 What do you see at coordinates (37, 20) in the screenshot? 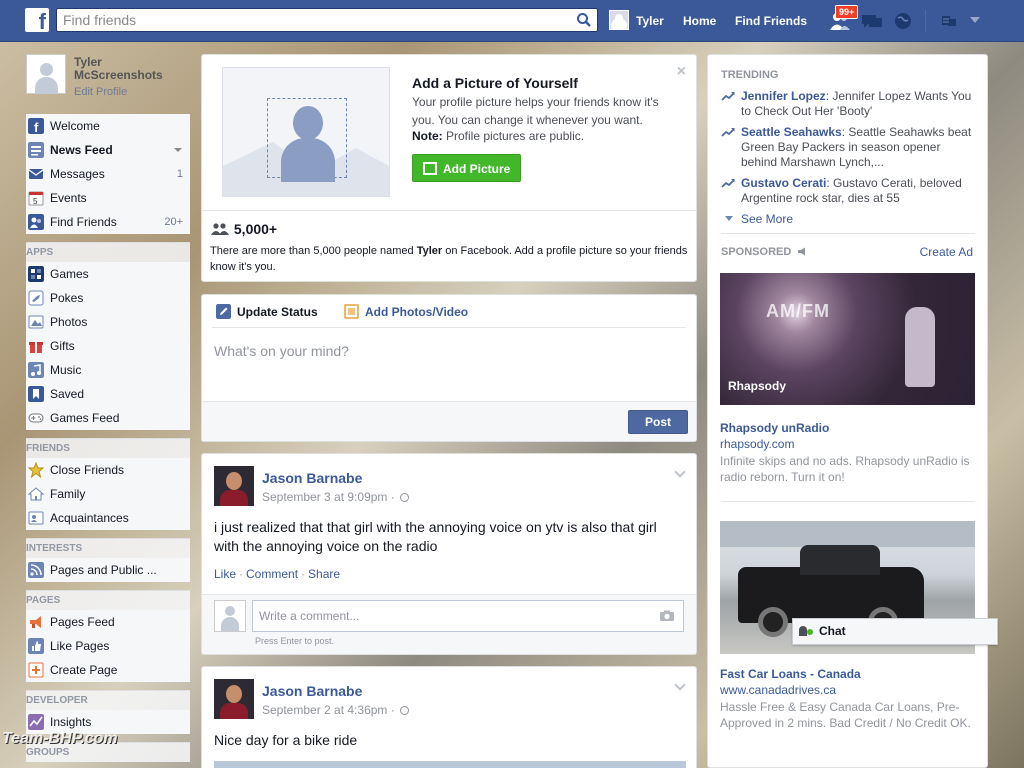
I see `facebook-logo: f` at bounding box center [37, 20].